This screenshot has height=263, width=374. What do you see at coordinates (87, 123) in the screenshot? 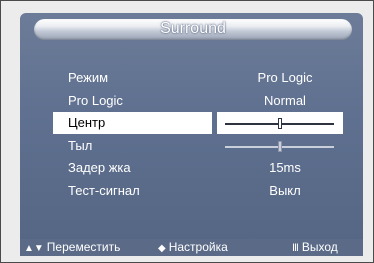
I see `menu-item-label: Центр` at bounding box center [87, 123].